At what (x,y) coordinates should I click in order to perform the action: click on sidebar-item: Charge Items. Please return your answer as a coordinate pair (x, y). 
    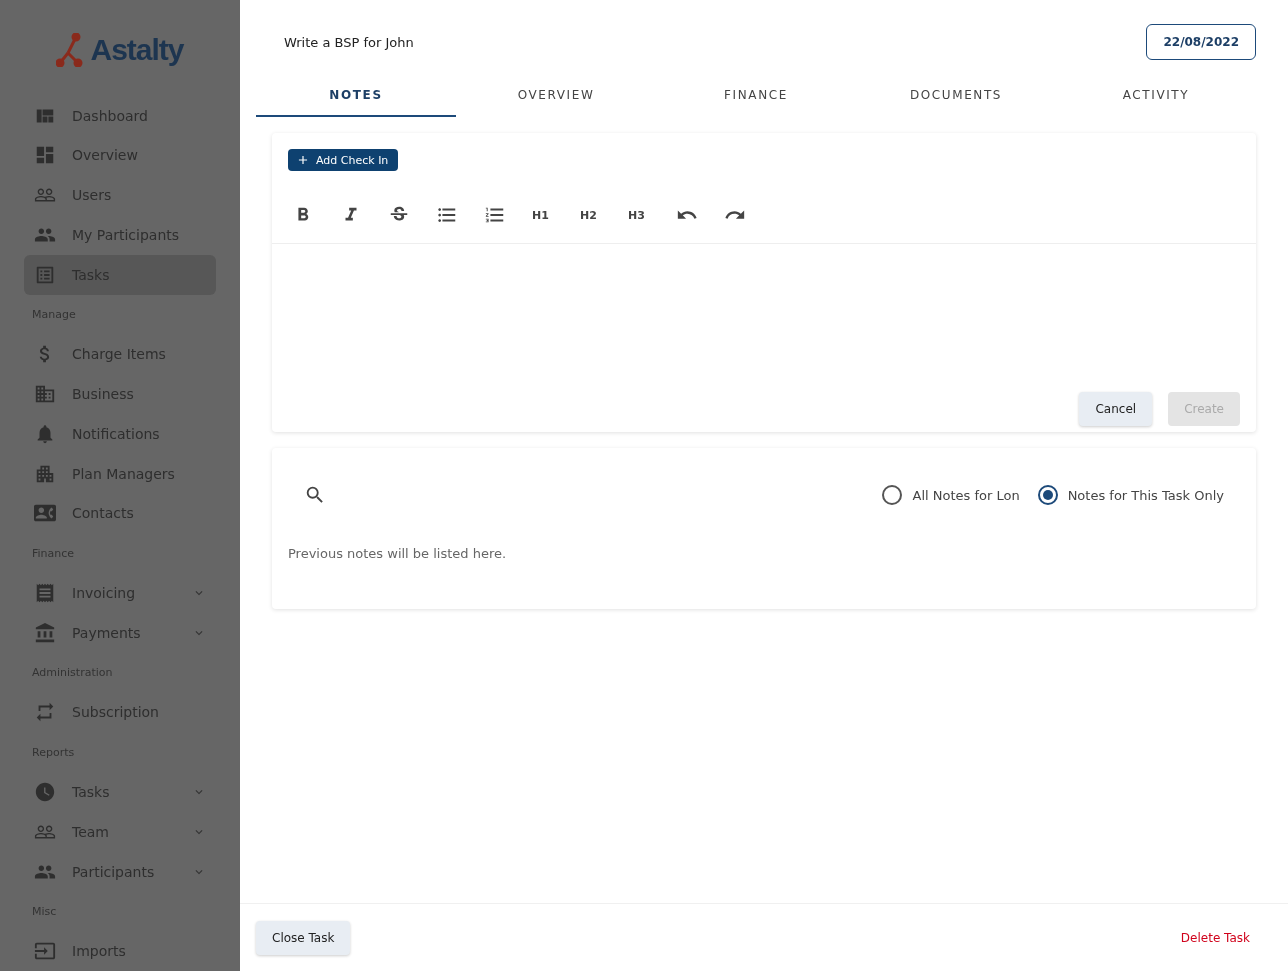
    Looking at the image, I should click on (120, 354).